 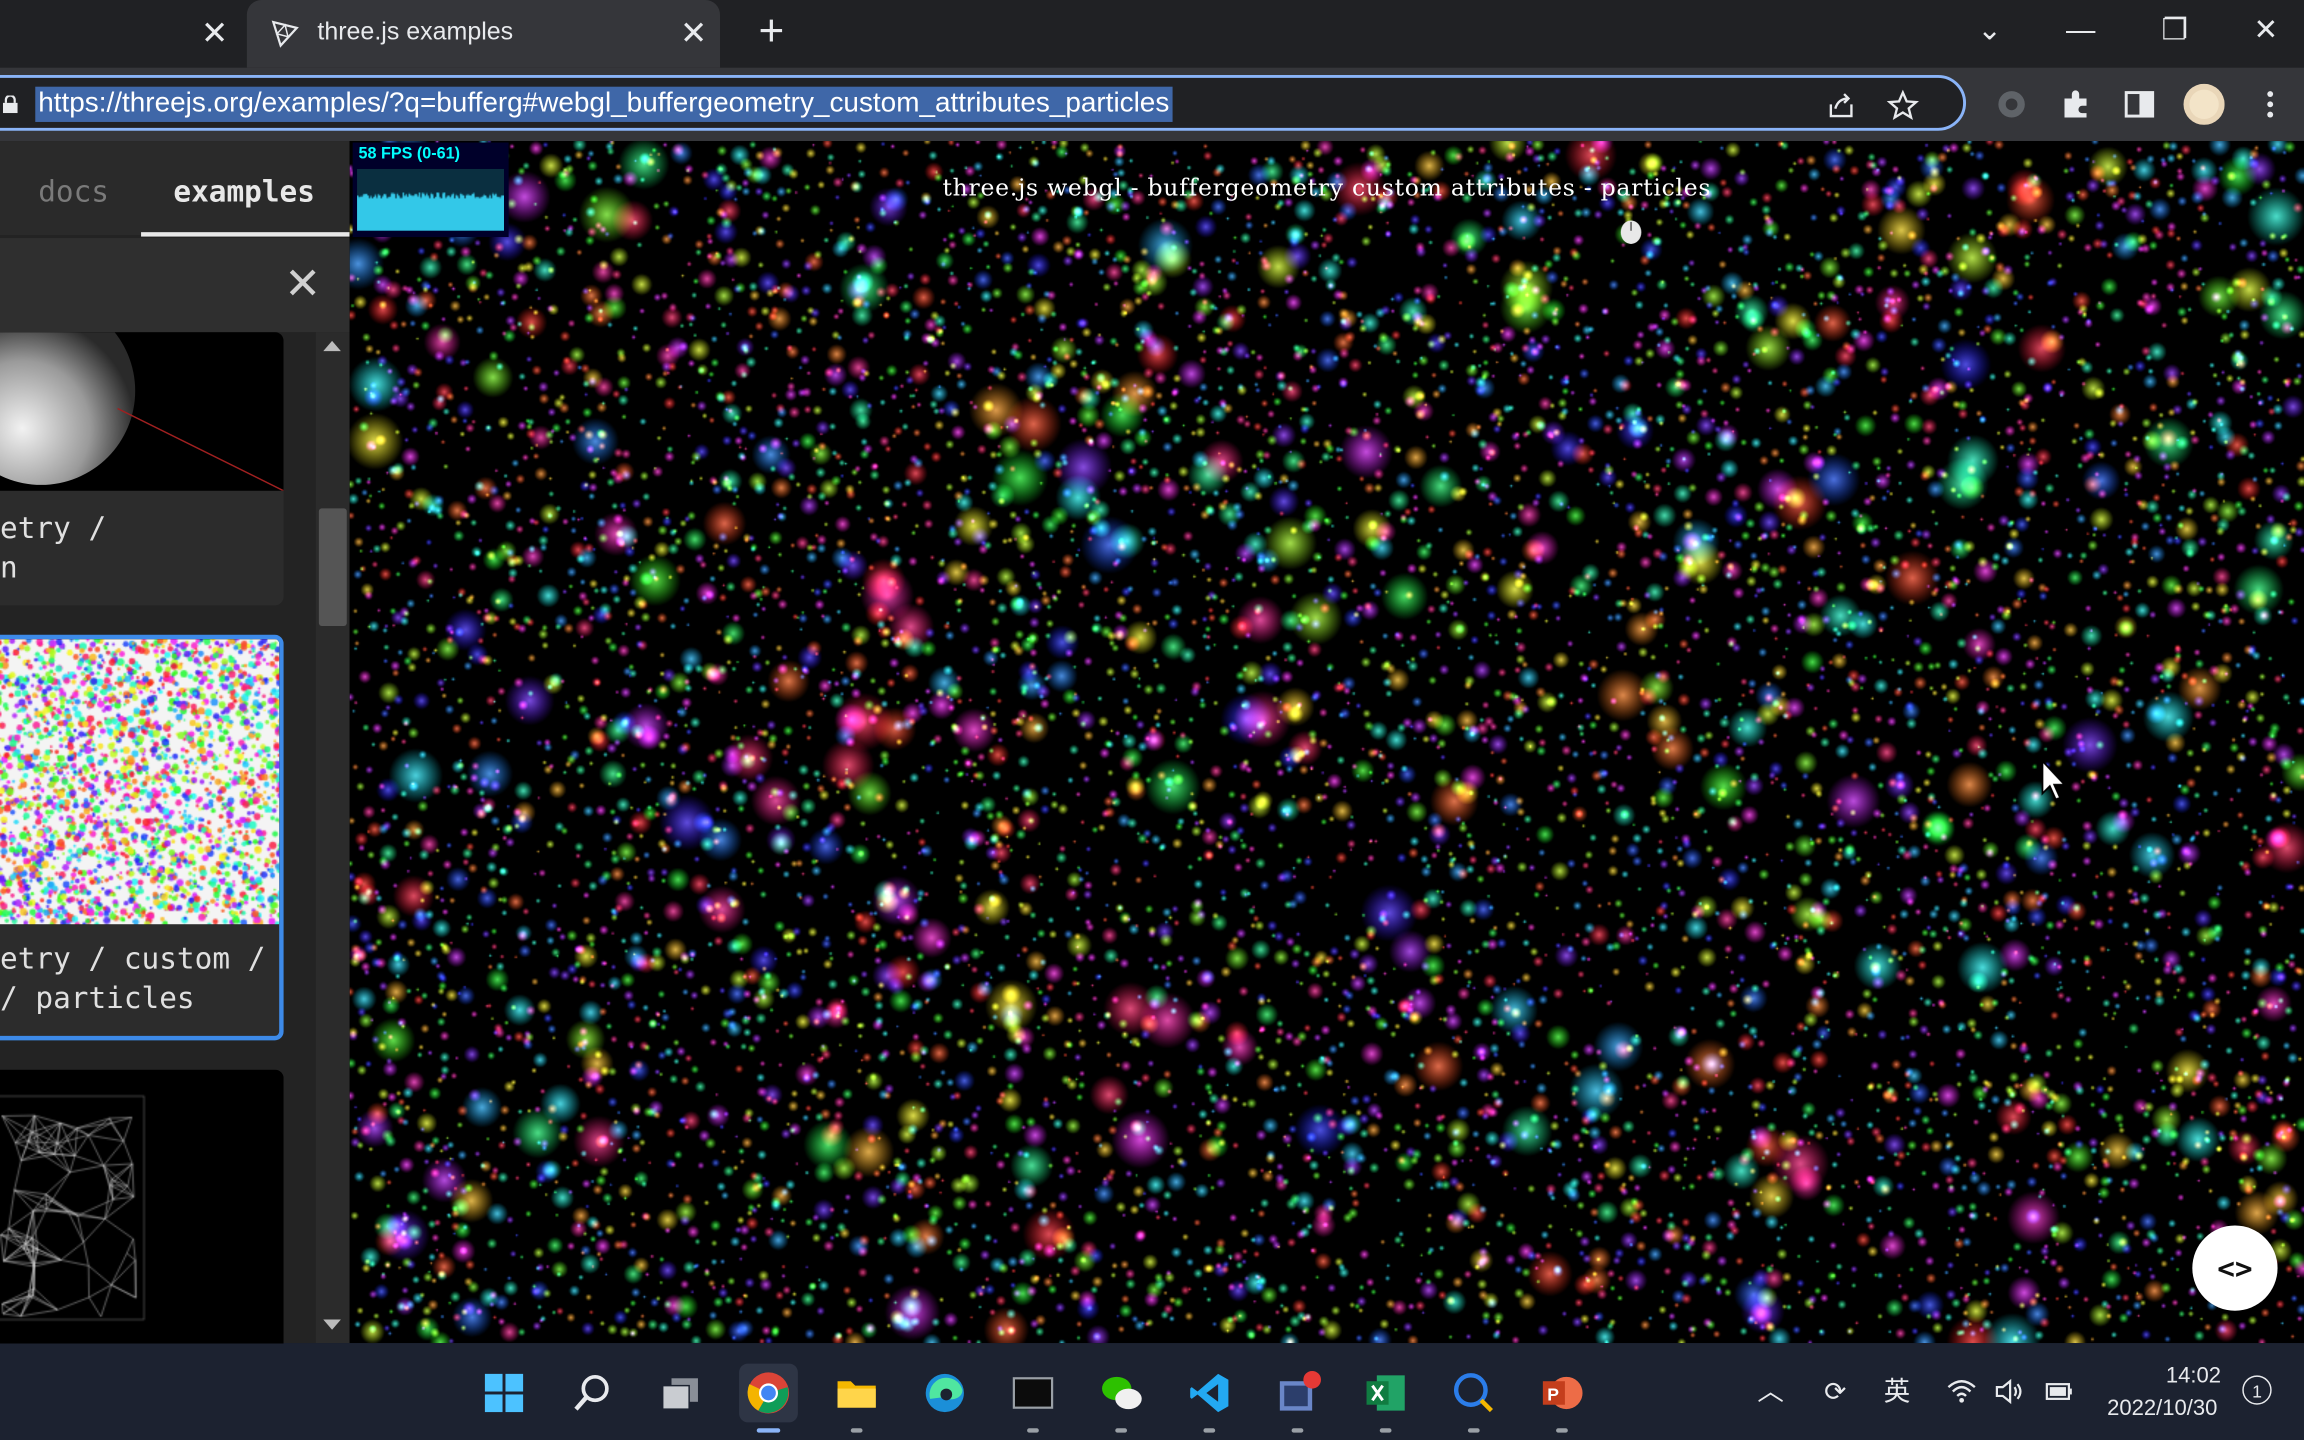 I want to click on task-view-icon, so click(x=679, y=1394).